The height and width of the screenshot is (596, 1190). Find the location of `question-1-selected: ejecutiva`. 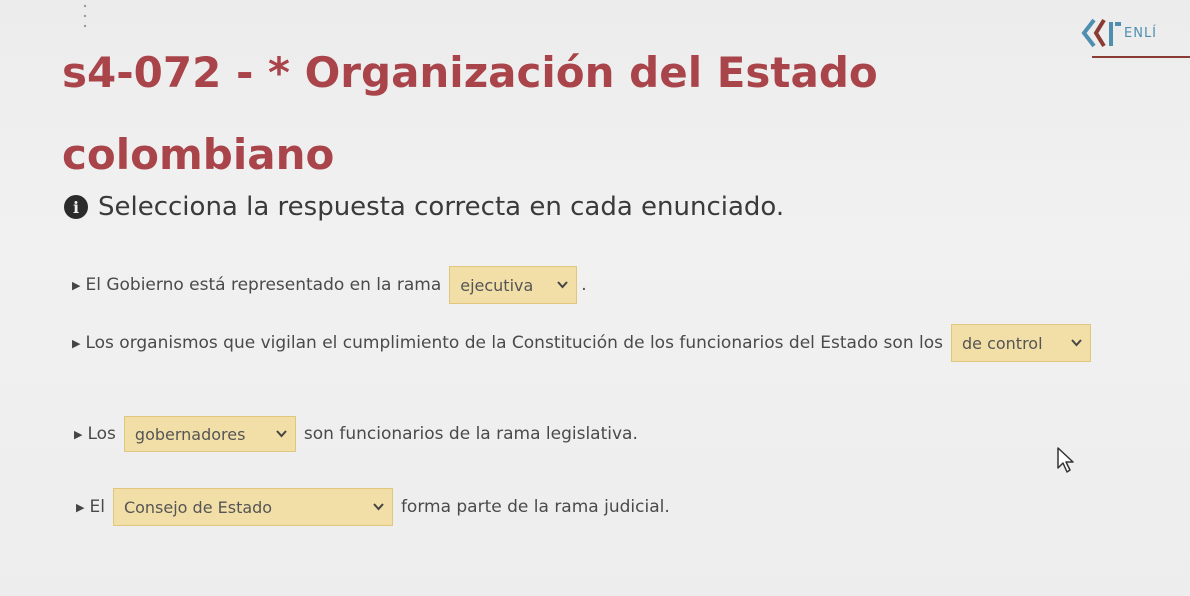

question-1-selected: ejecutiva is located at coordinates (497, 285).